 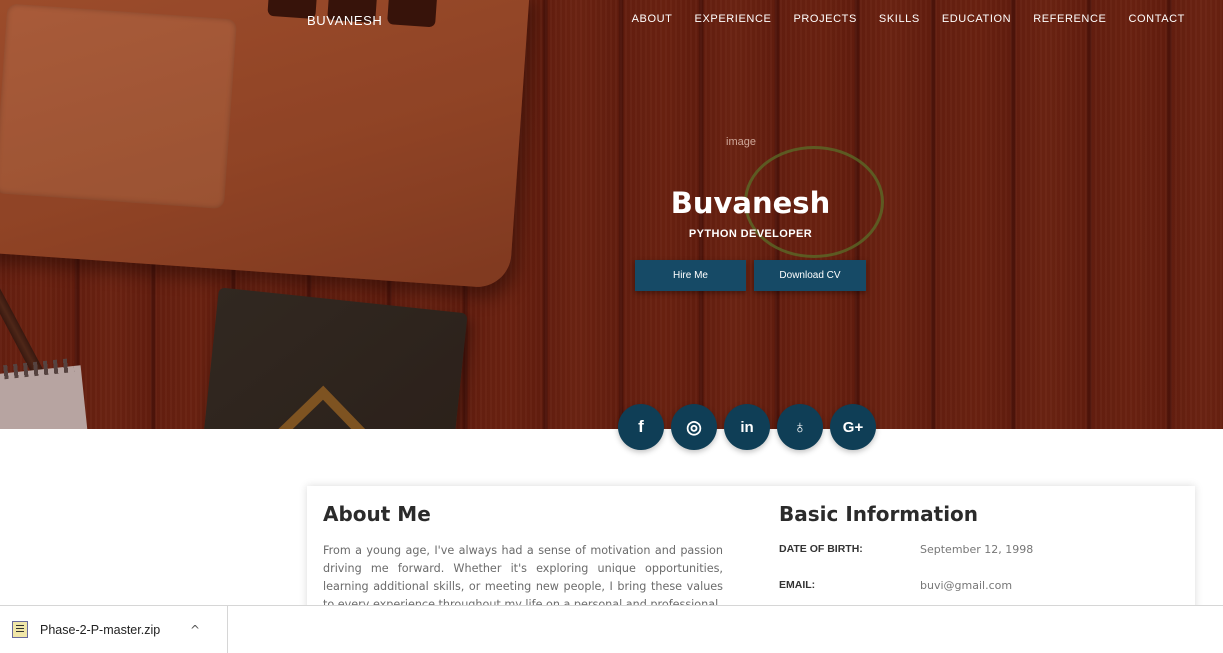 I want to click on nav-education: EDUCATION, so click(x=976, y=19).